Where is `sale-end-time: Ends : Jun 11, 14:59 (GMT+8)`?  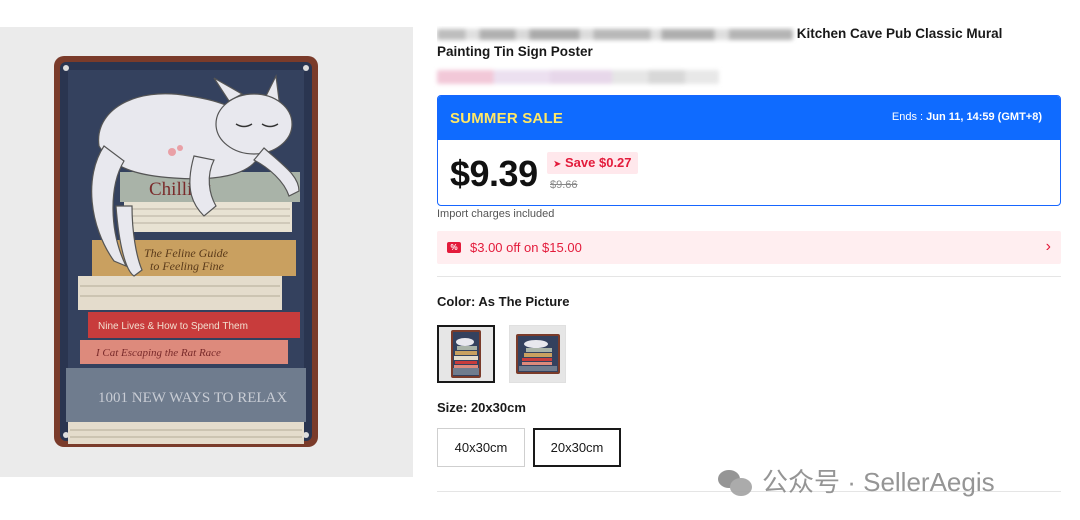
sale-end-time: Ends : Jun 11, 14:59 (GMT+8) is located at coordinates (967, 117).